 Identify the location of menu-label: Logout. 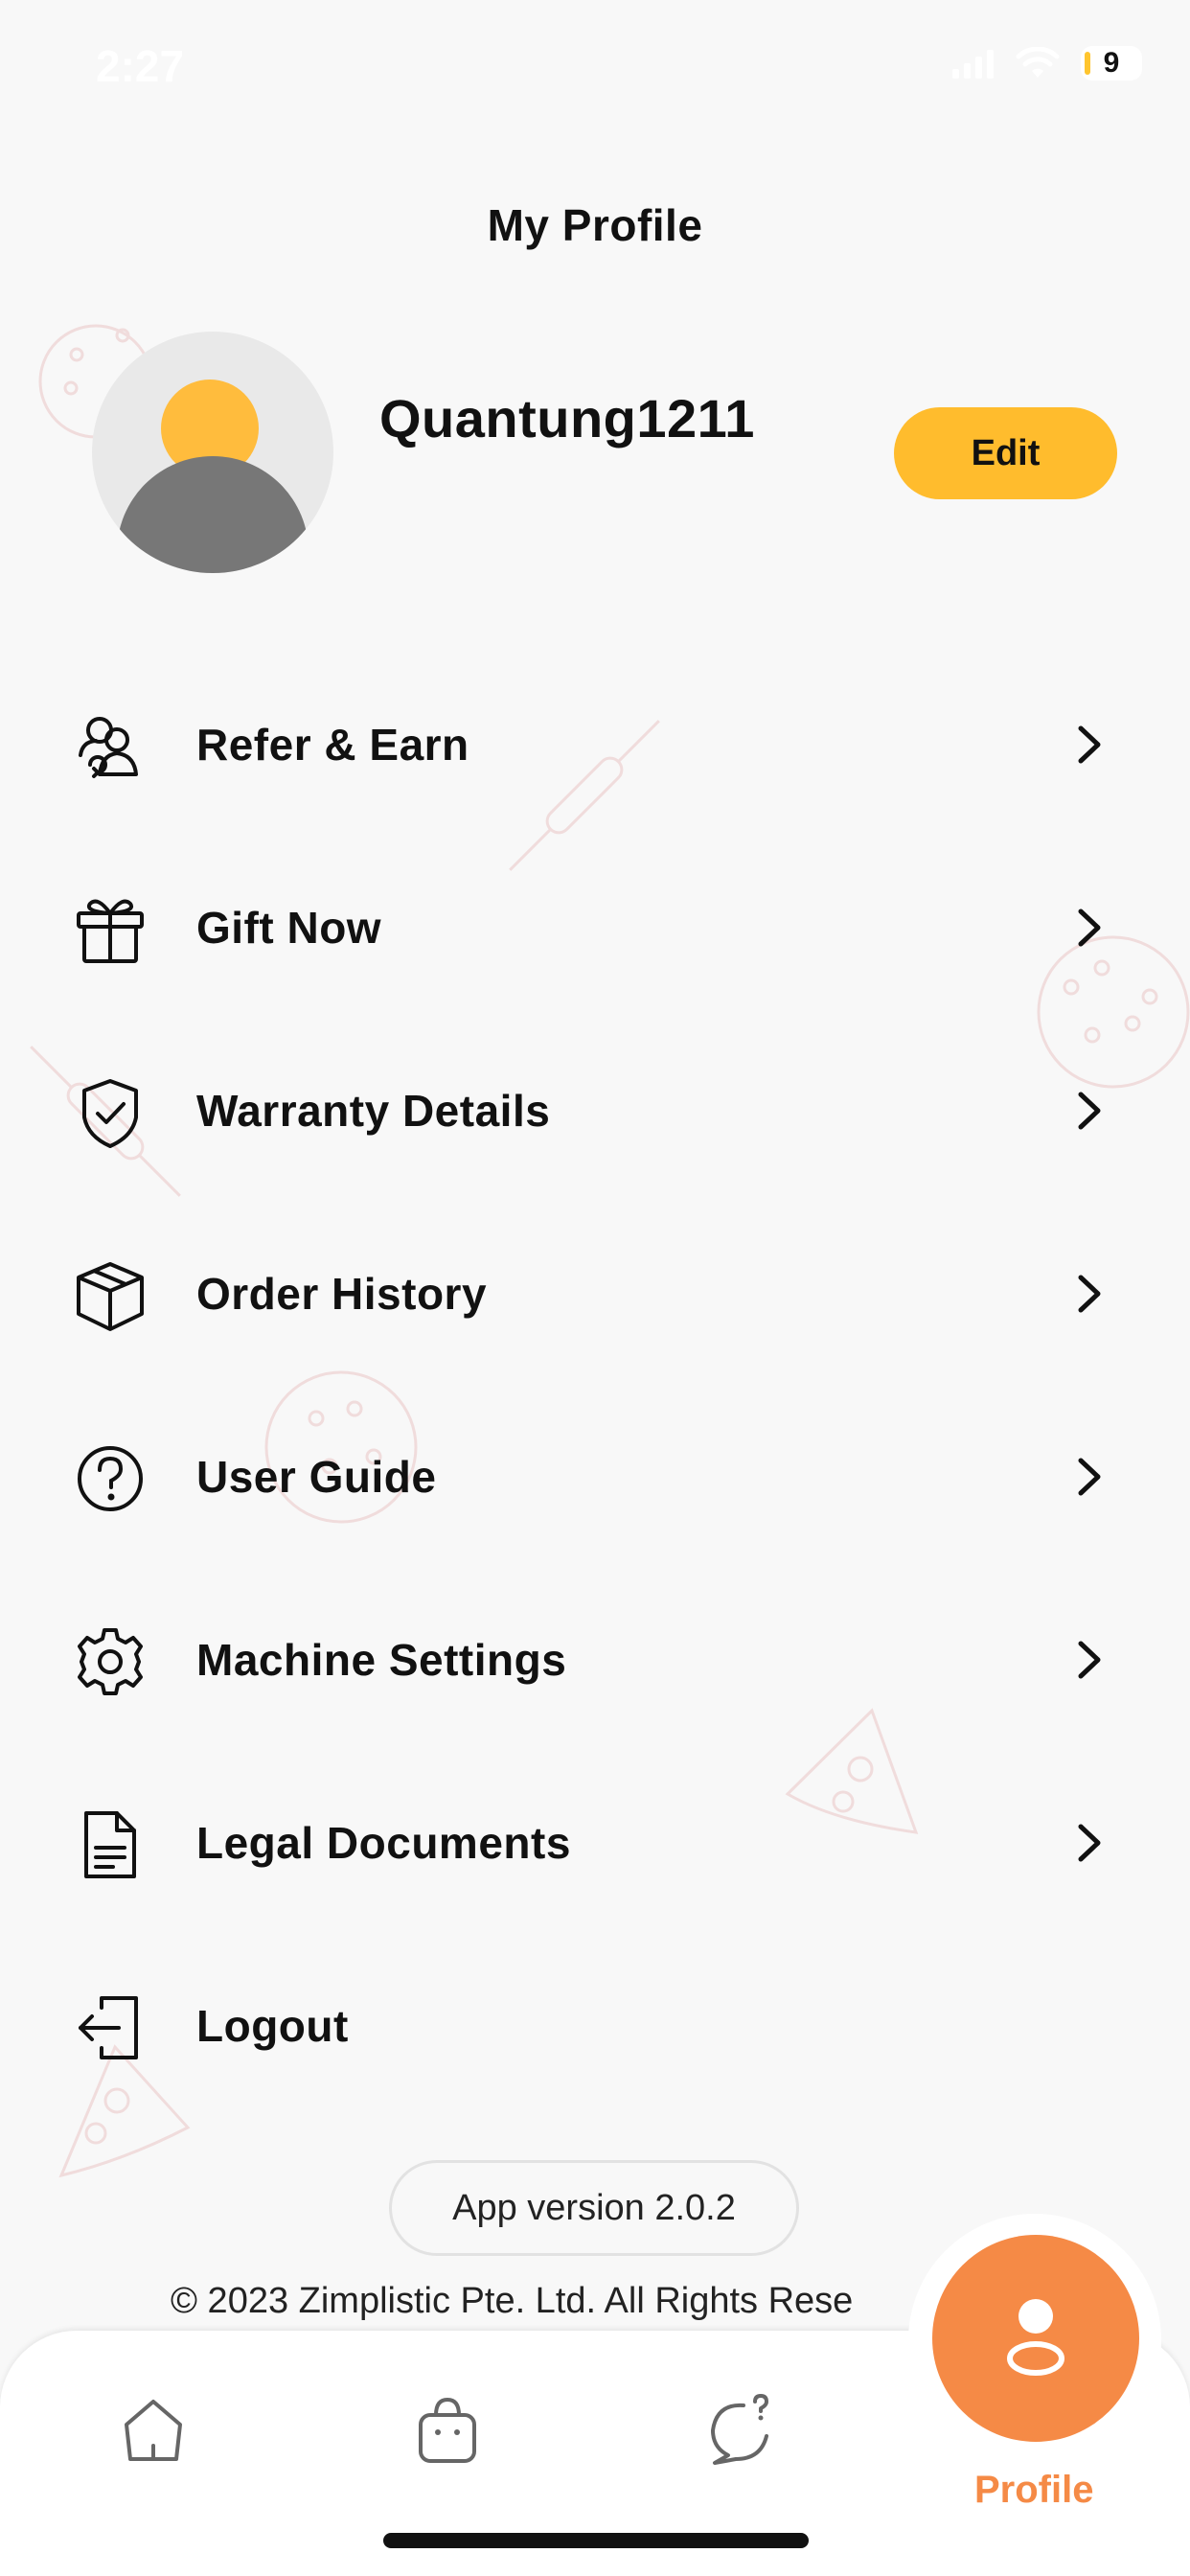
(272, 2026).